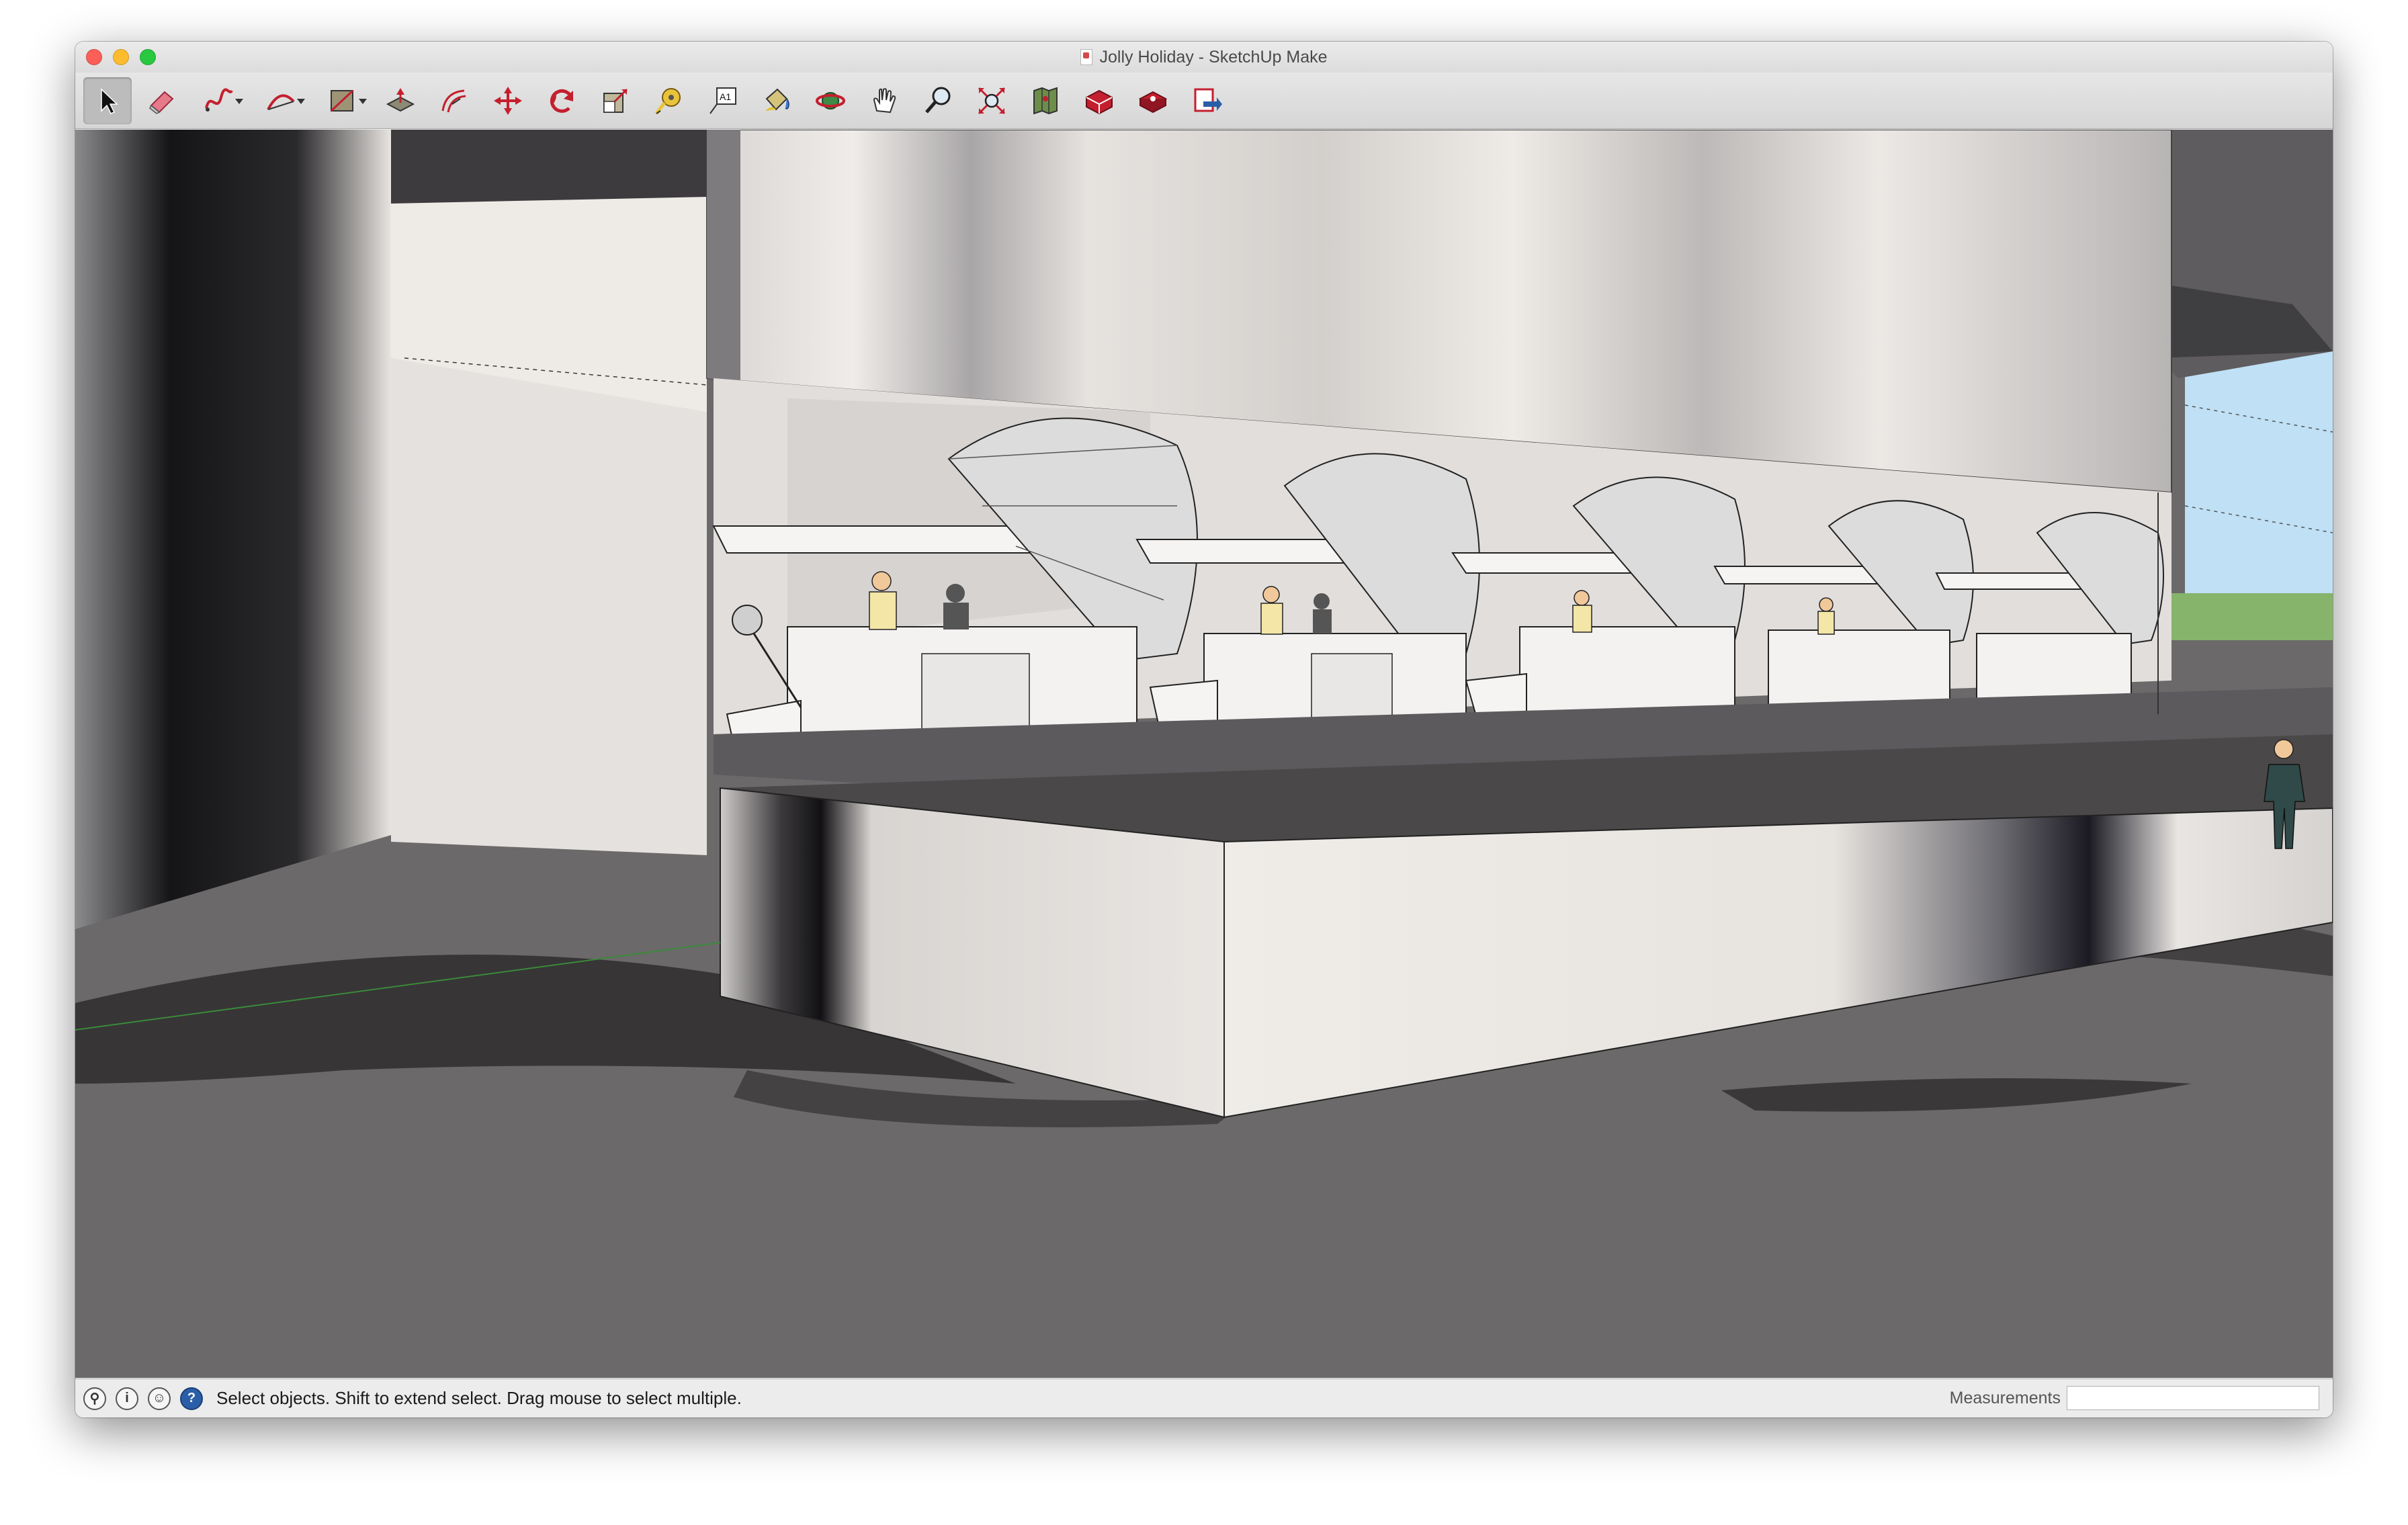 The height and width of the screenshot is (1525, 2408). What do you see at coordinates (127, 1398) in the screenshot?
I see `credits-icon: i` at bounding box center [127, 1398].